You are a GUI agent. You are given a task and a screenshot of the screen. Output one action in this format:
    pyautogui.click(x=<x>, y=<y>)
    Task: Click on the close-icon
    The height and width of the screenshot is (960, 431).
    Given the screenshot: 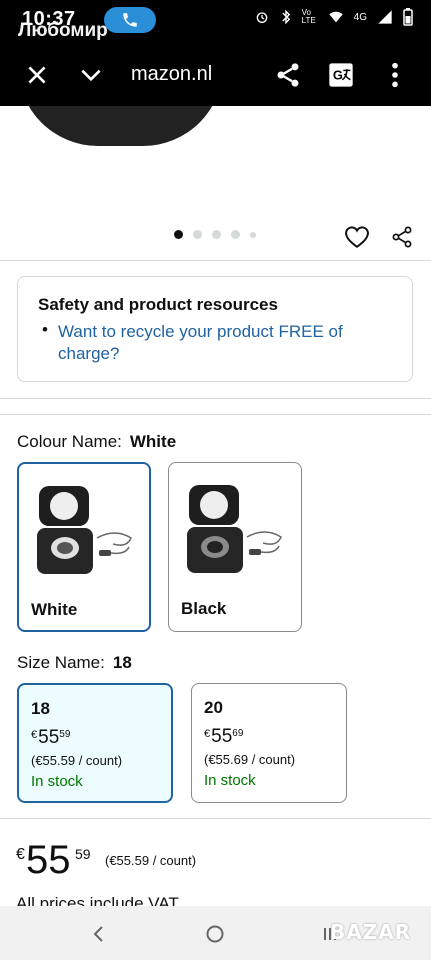 What is the action you would take?
    pyautogui.click(x=37, y=75)
    